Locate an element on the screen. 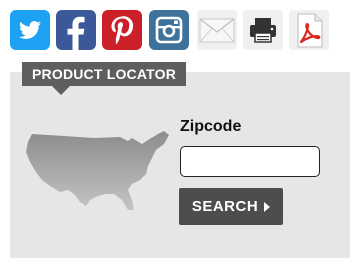  pinterest-icon is located at coordinates (122, 30).